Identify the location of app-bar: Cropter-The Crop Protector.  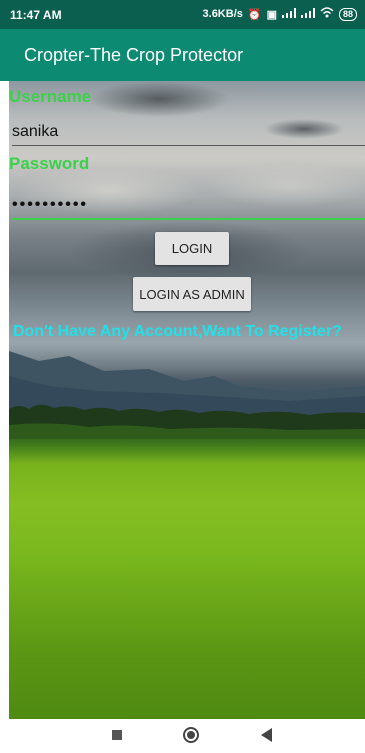
(182, 55).